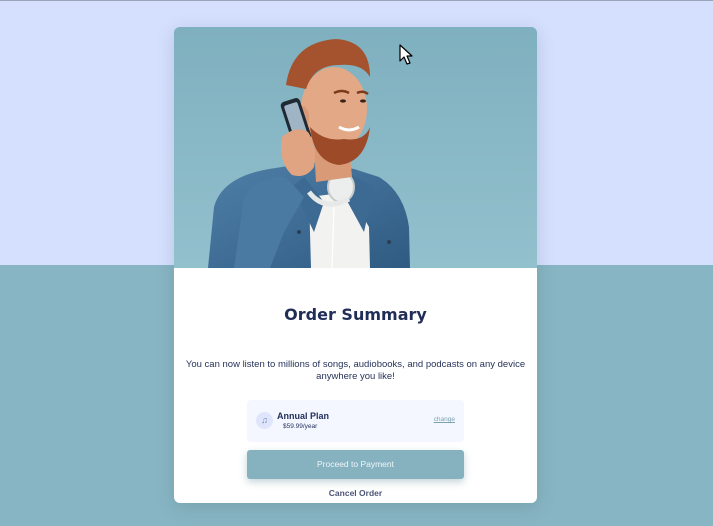  Describe the element at coordinates (264, 420) in the screenshot. I see `music-note-icon: ♫` at that location.